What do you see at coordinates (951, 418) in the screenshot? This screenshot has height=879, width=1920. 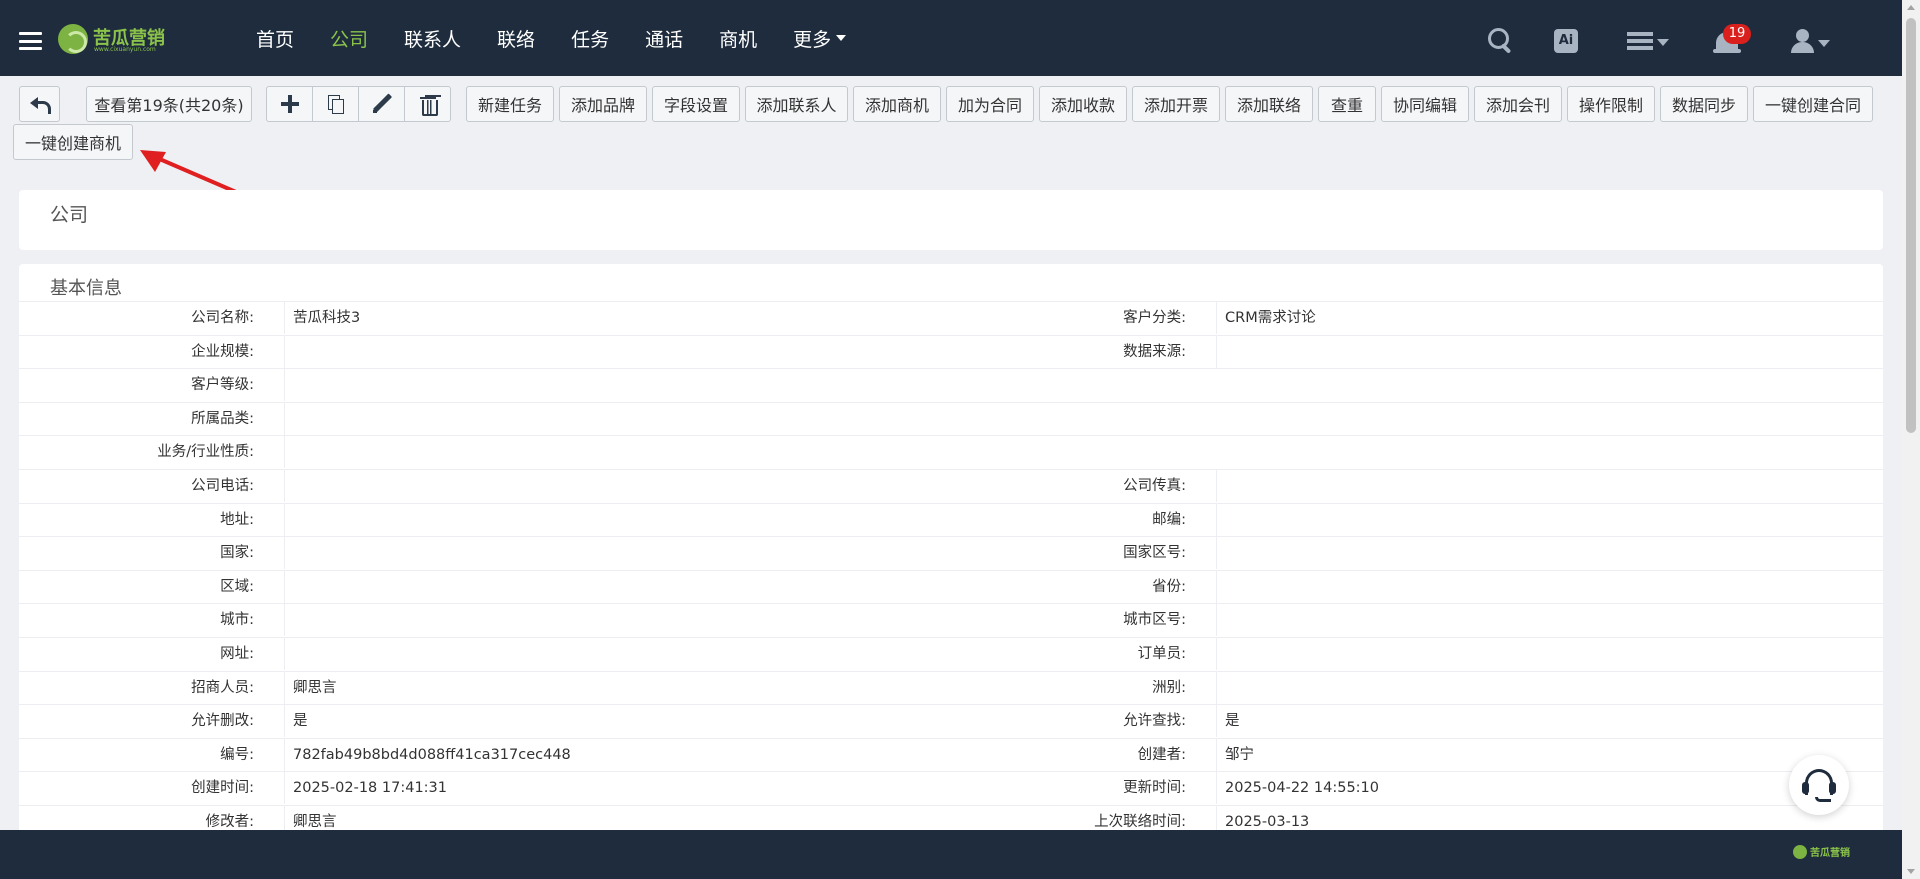 I see `info-row: 所属品类:` at bounding box center [951, 418].